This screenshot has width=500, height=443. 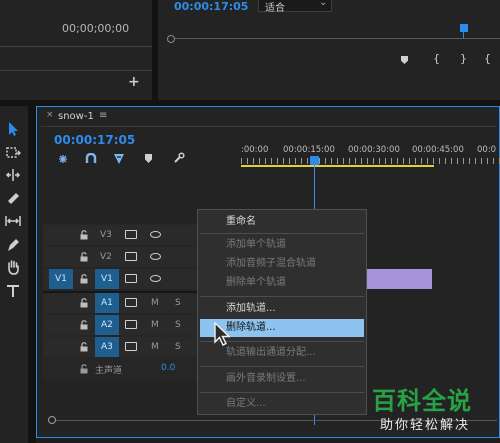 I want to click on ripple-edit-icon, so click(x=13, y=175).